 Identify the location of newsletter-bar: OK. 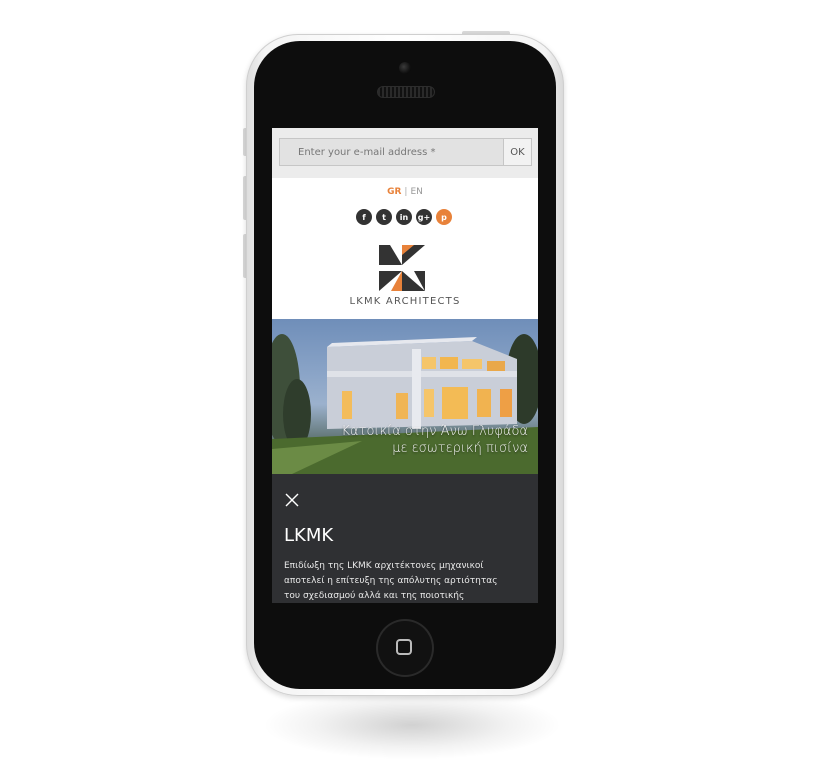
(405, 153).